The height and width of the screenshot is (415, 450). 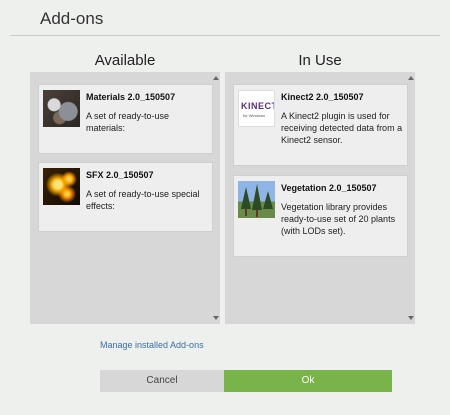 I want to click on kinect-logo-subtext: for Windows, so click(x=254, y=115).